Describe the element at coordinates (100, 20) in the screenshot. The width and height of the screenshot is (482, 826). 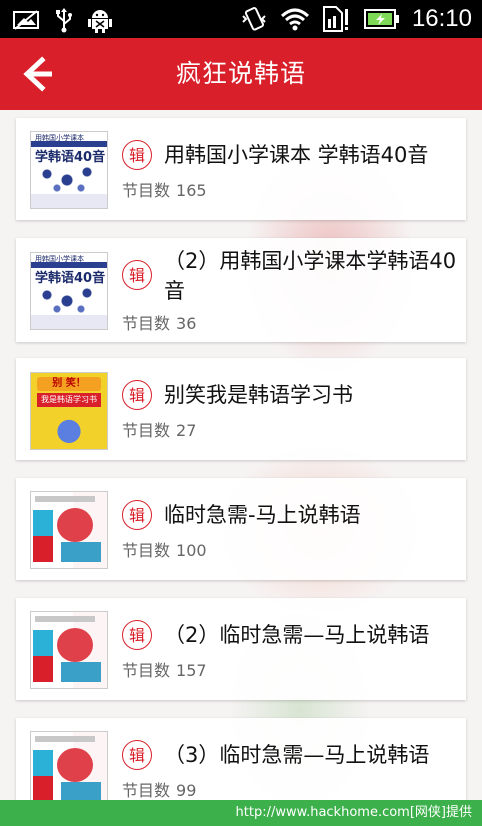
I see `android-debug-icon` at that location.